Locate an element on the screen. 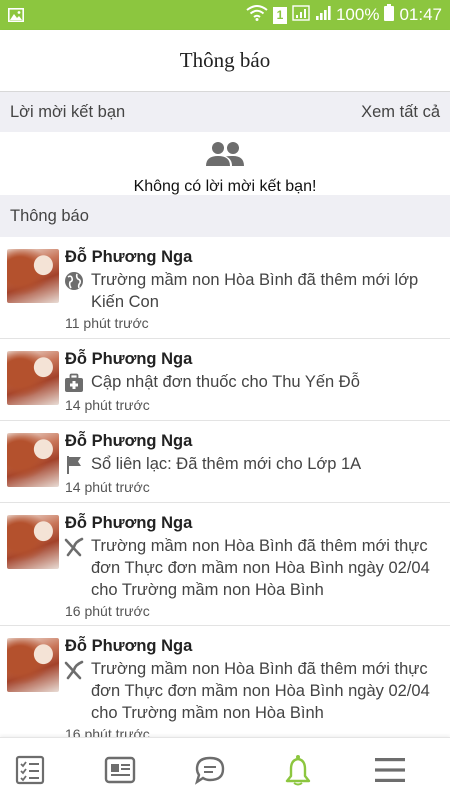 This screenshot has height=800, width=450. clock: 01:47 is located at coordinates (420, 14).